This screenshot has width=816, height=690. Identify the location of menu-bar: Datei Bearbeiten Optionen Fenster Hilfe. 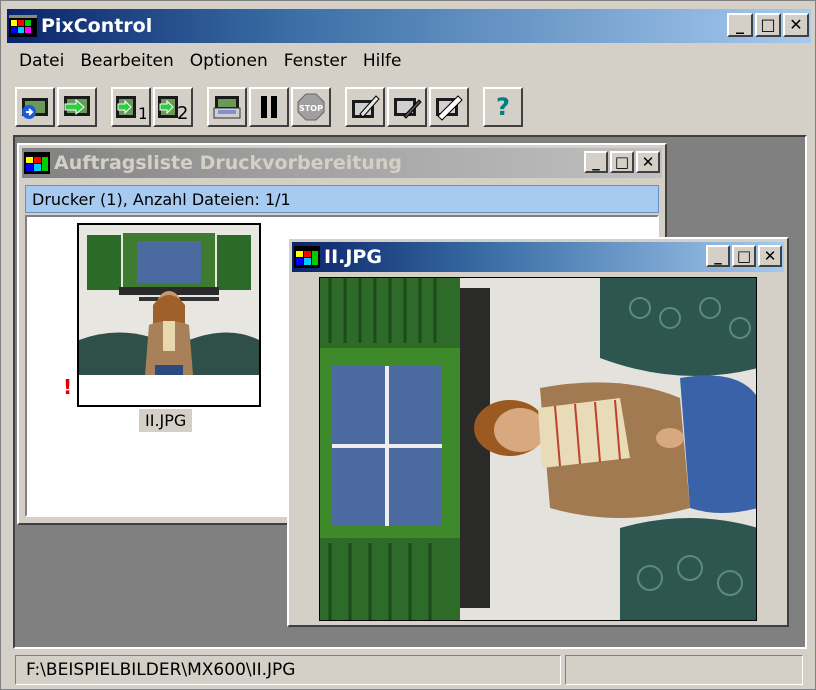
(210, 63).